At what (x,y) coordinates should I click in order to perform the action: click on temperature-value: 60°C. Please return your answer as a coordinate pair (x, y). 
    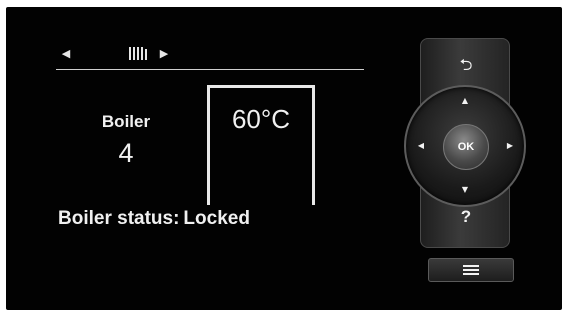
    Looking at the image, I should click on (261, 119).